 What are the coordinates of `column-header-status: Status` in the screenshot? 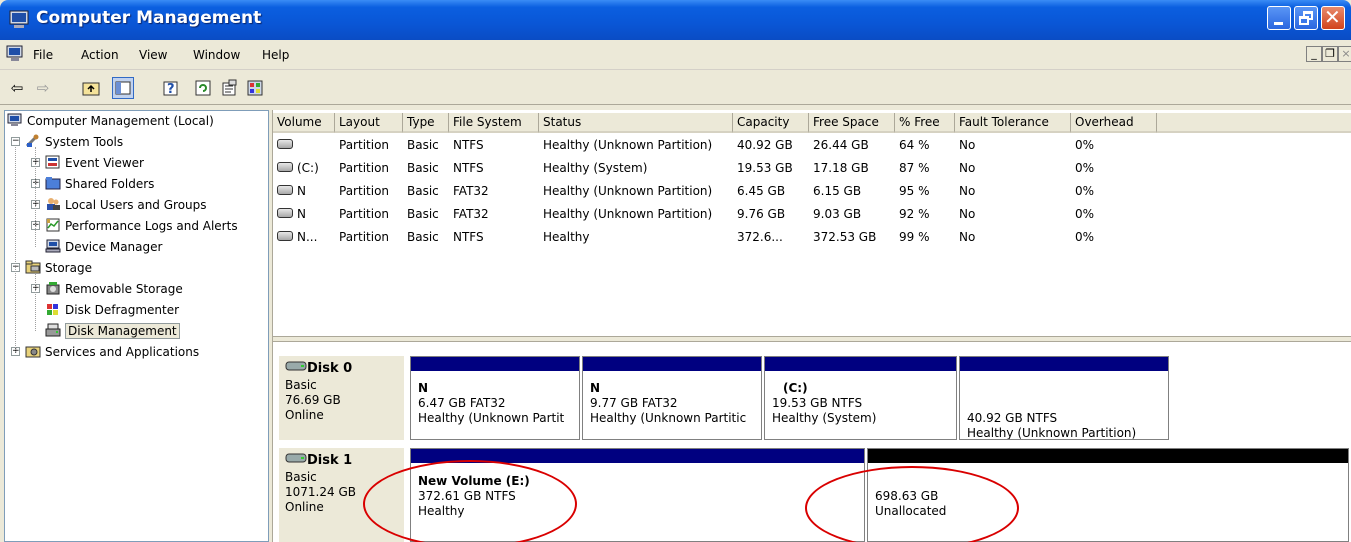 It's located at (636, 123).